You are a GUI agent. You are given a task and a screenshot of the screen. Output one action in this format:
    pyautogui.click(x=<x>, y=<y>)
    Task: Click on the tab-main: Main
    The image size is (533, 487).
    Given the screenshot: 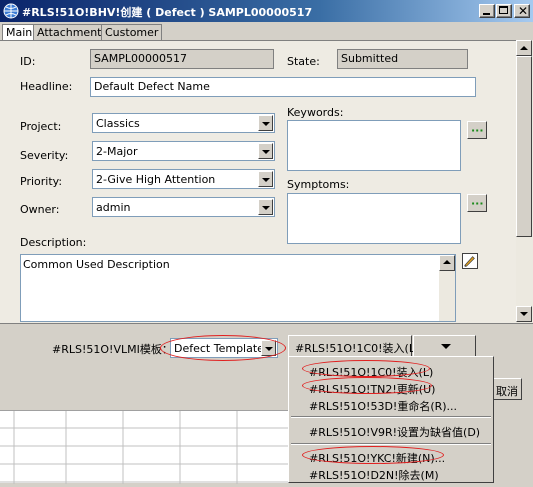 What is the action you would take?
    pyautogui.click(x=19, y=32)
    